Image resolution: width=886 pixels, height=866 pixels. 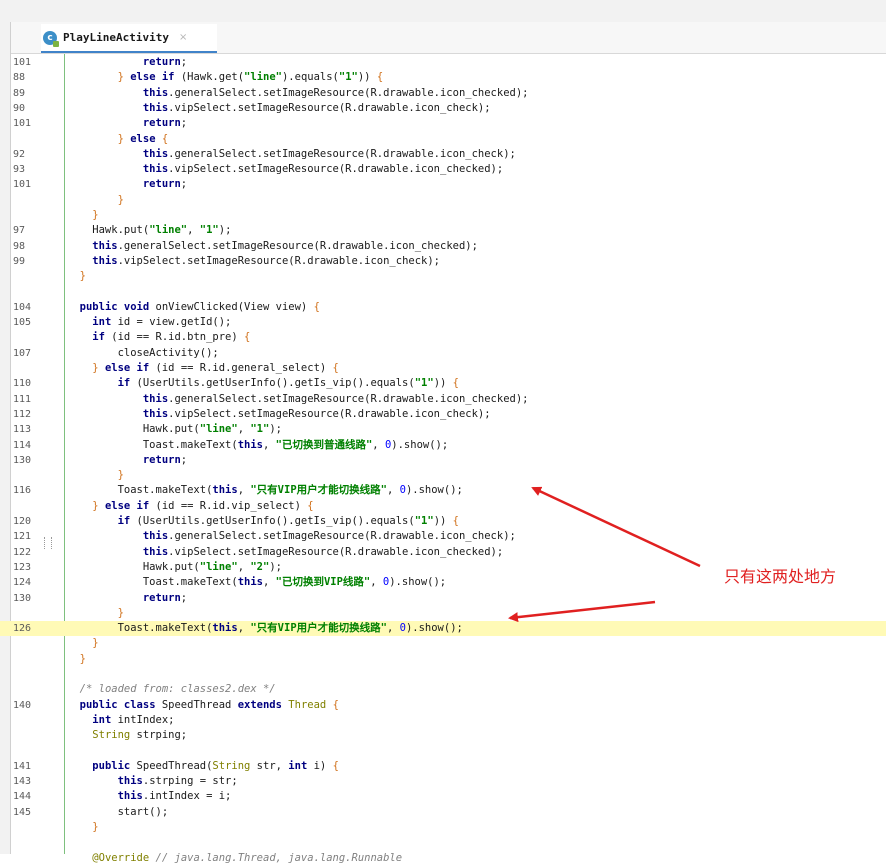 What do you see at coordinates (171, 765) in the screenshot?
I see `code-token: SpeedThread(` at bounding box center [171, 765].